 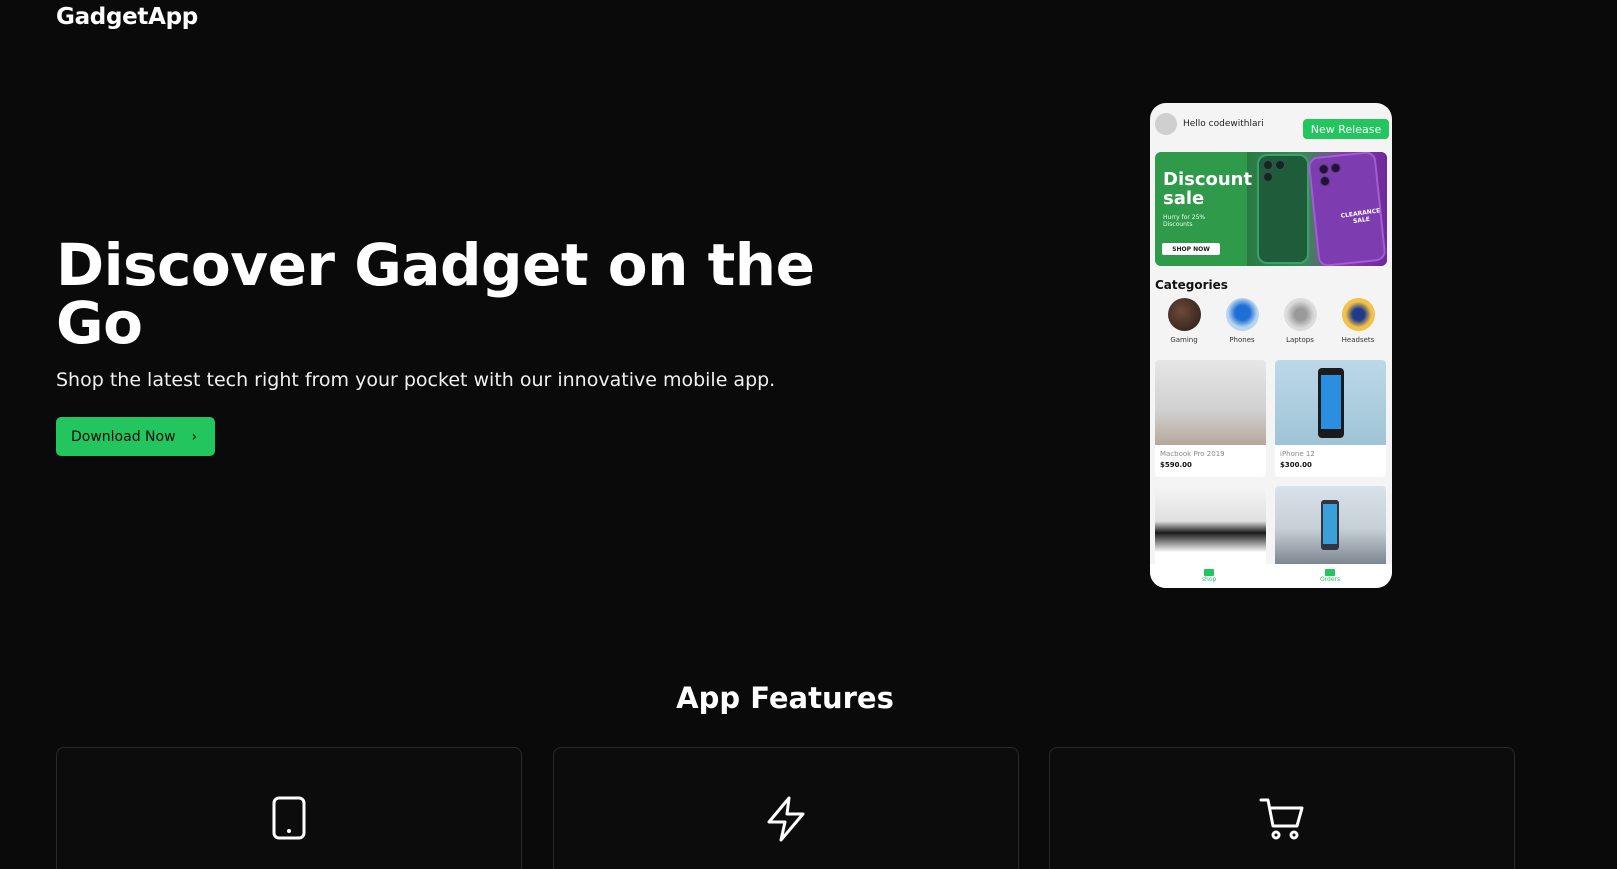 I want to click on categories-heading: Categories, so click(x=1191, y=285).